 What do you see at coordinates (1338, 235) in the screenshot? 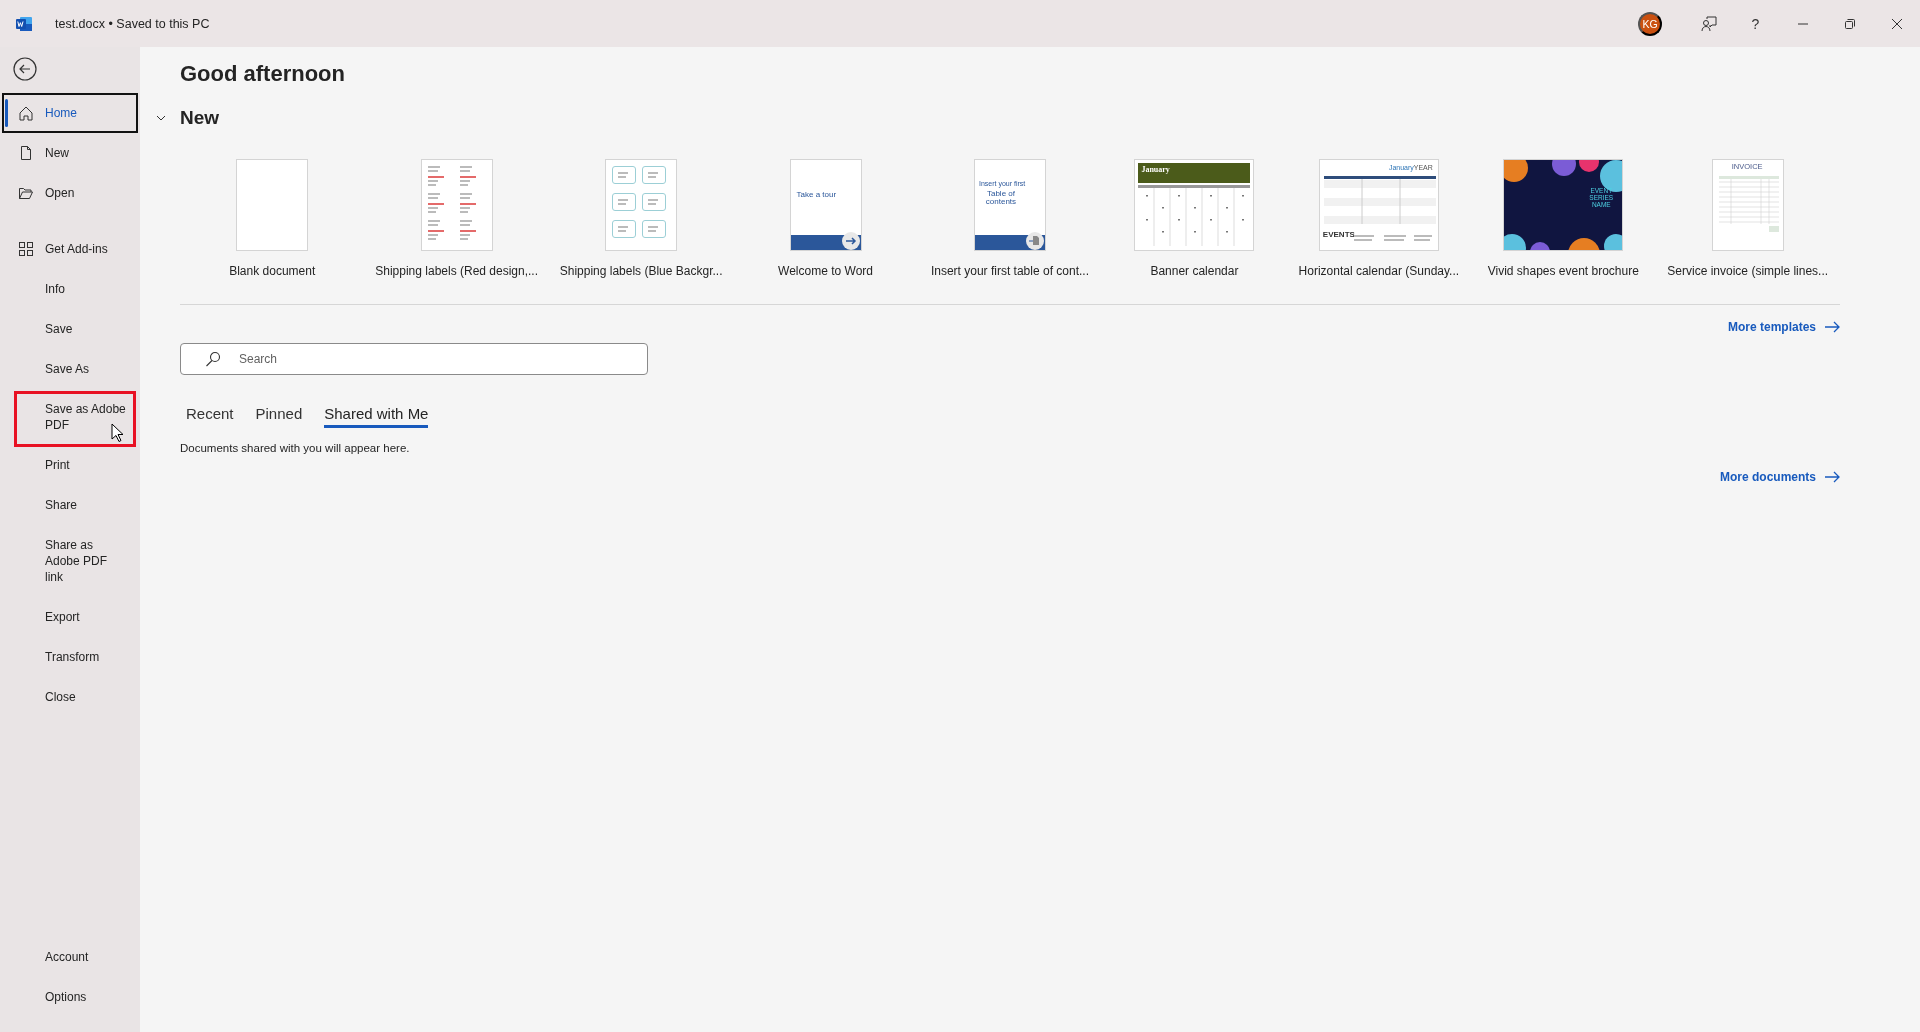
I see `preview-text: EVENTS` at bounding box center [1338, 235].